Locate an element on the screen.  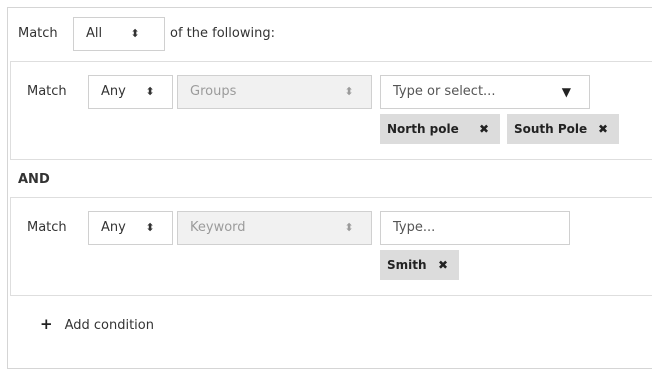
tag-label: Smith is located at coordinates (407, 265).